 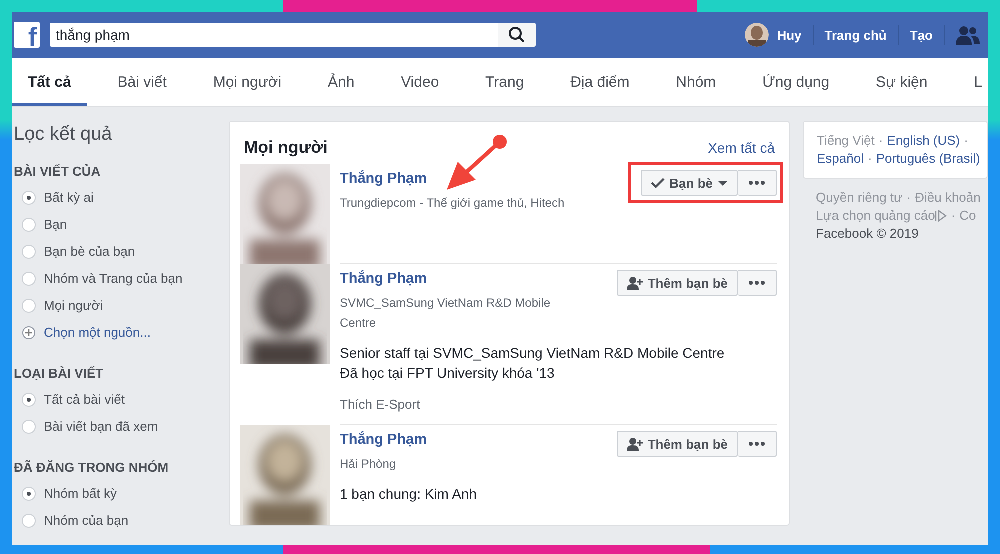 What do you see at coordinates (409, 494) in the screenshot?
I see `detail-text: 1 bạn chung: Kim Anh` at bounding box center [409, 494].